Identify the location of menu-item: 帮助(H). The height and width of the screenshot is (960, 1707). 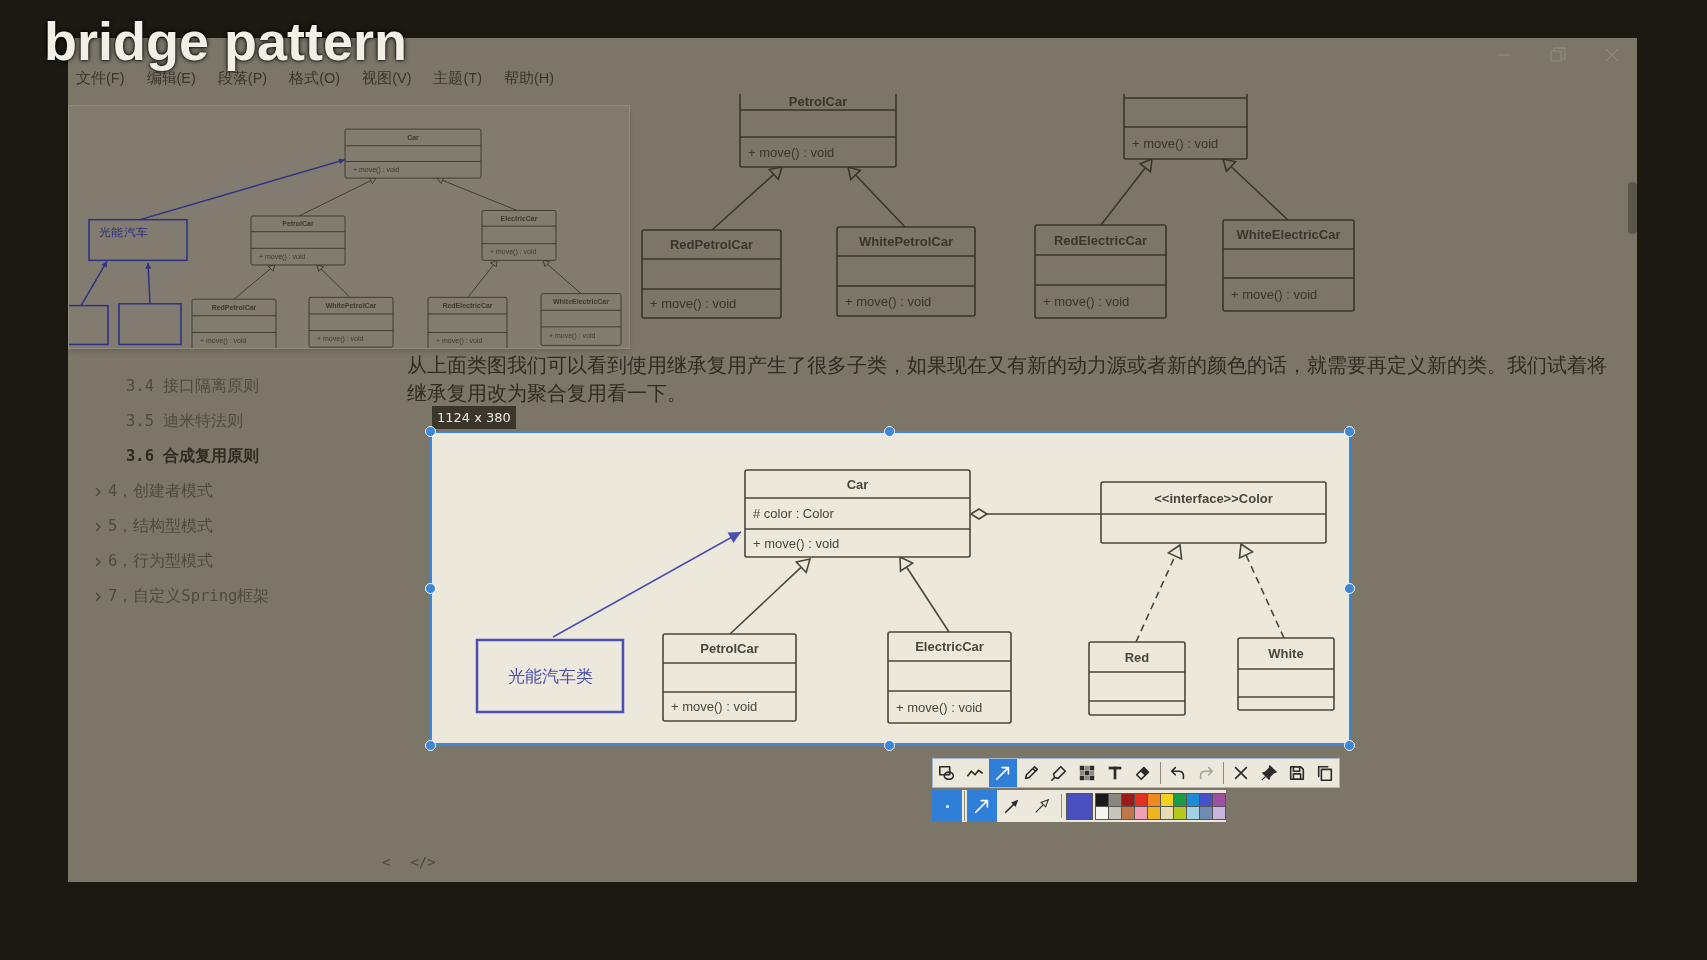
(529, 81).